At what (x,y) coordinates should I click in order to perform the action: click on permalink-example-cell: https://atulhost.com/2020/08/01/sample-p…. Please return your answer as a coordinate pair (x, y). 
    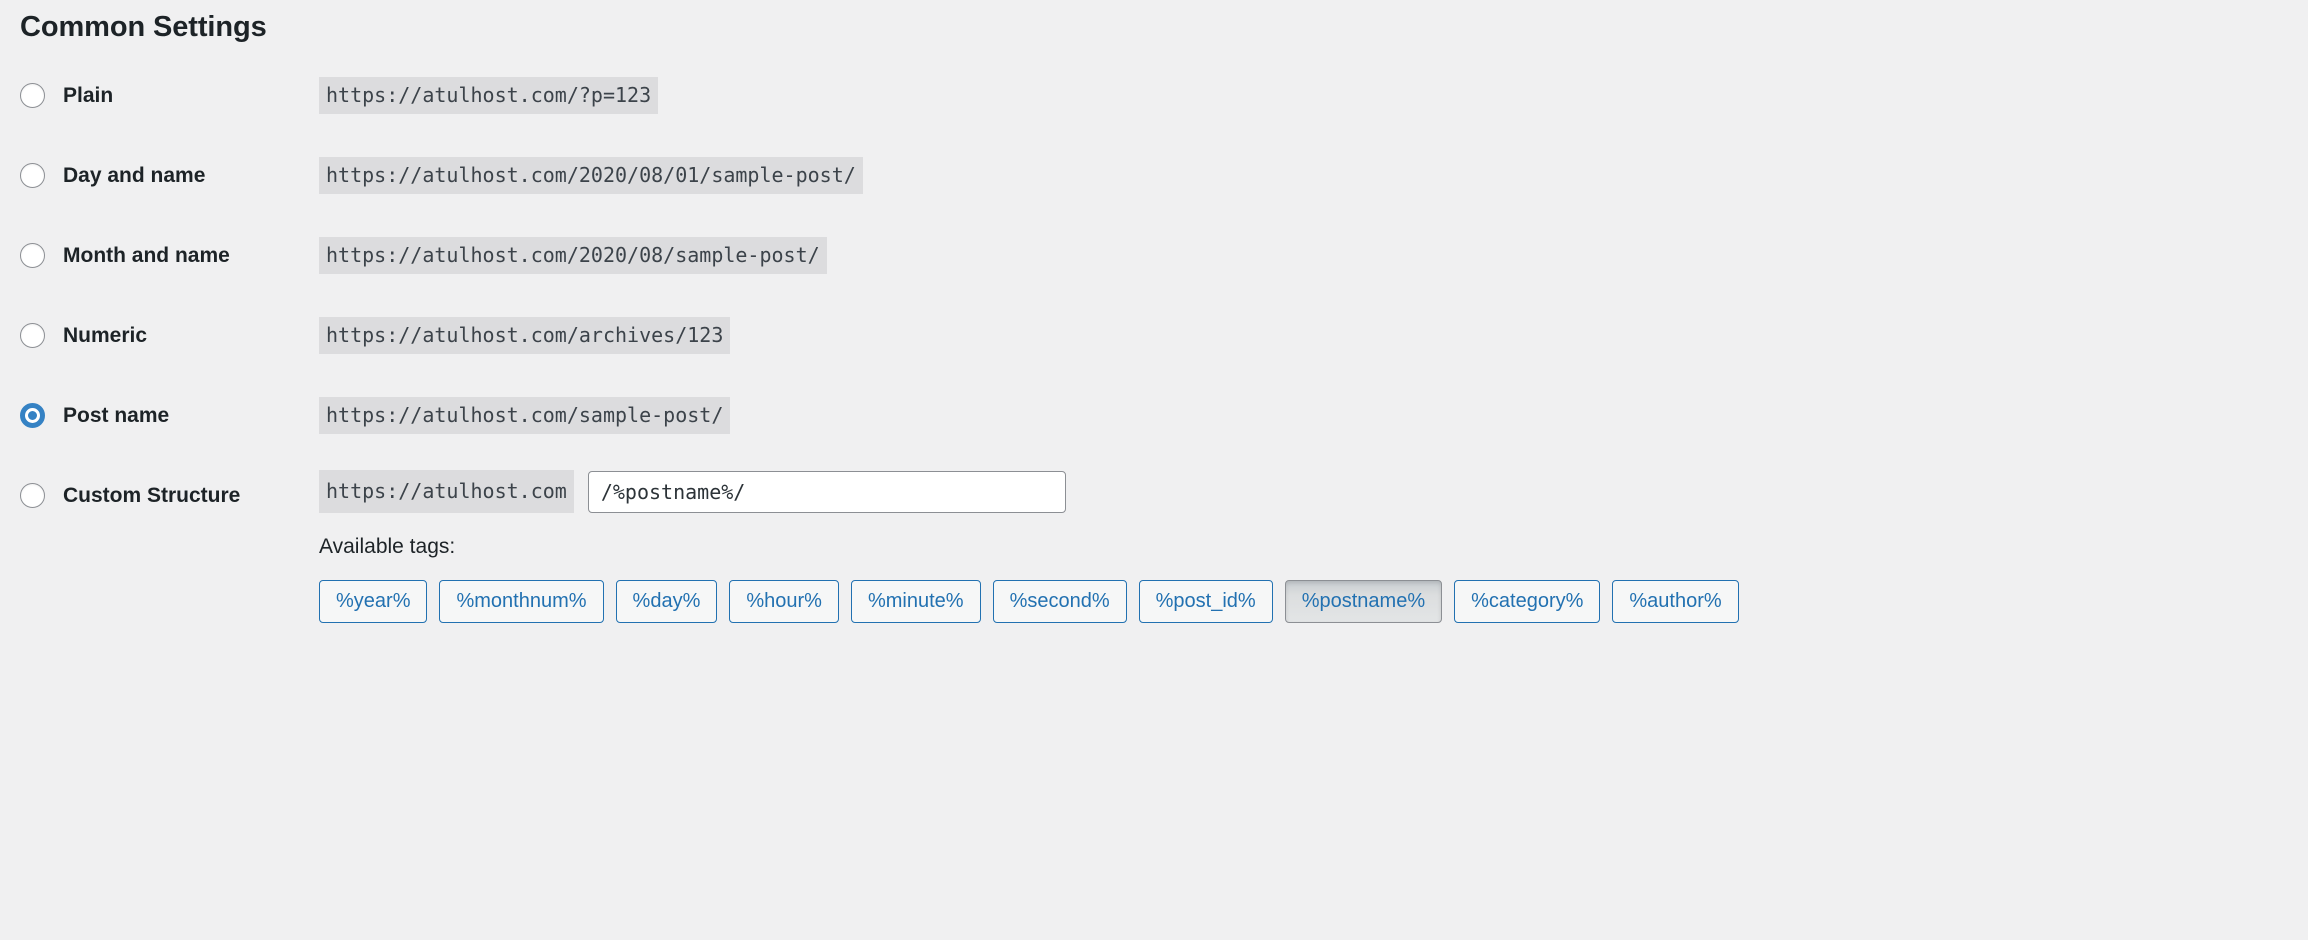
    Looking at the image, I should click on (591, 175).